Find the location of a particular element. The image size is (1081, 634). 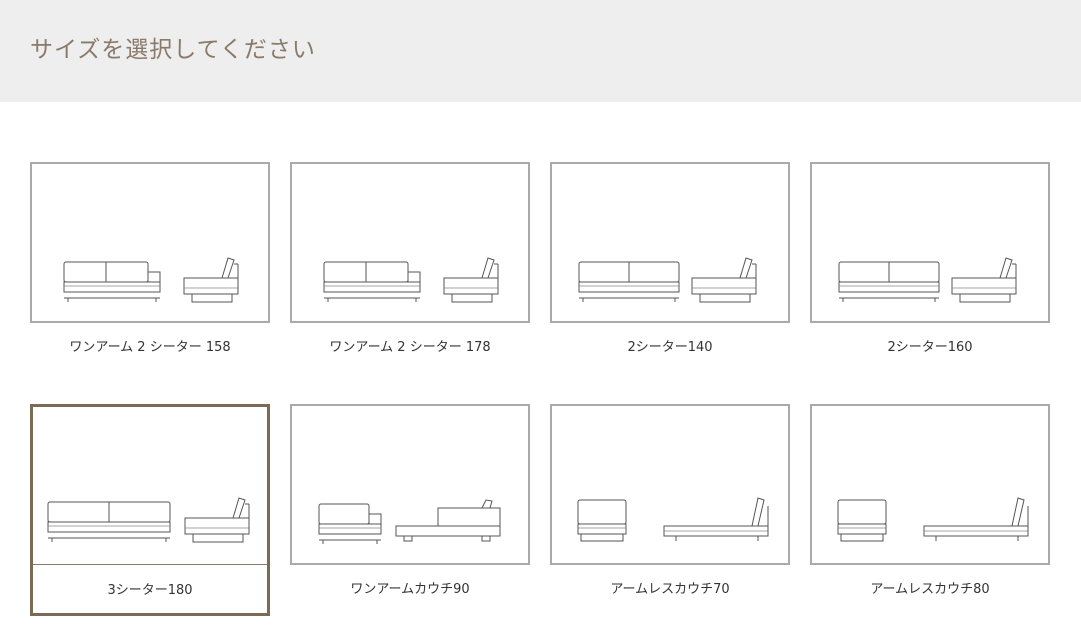

size-option-armless-couch-70: アームレスカウチ70 is located at coordinates (670, 505).